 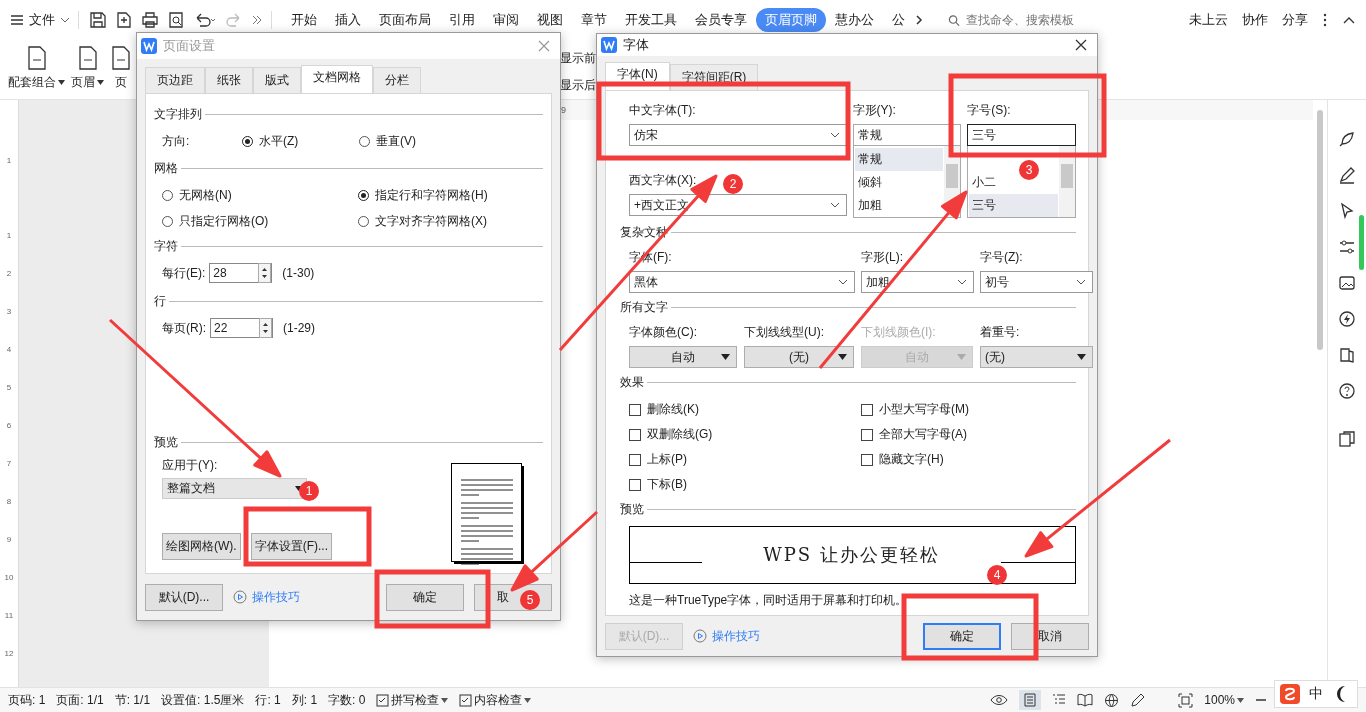 What do you see at coordinates (854, 20) in the screenshot?
I see `ribbon-tab: 慧办公` at bounding box center [854, 20].